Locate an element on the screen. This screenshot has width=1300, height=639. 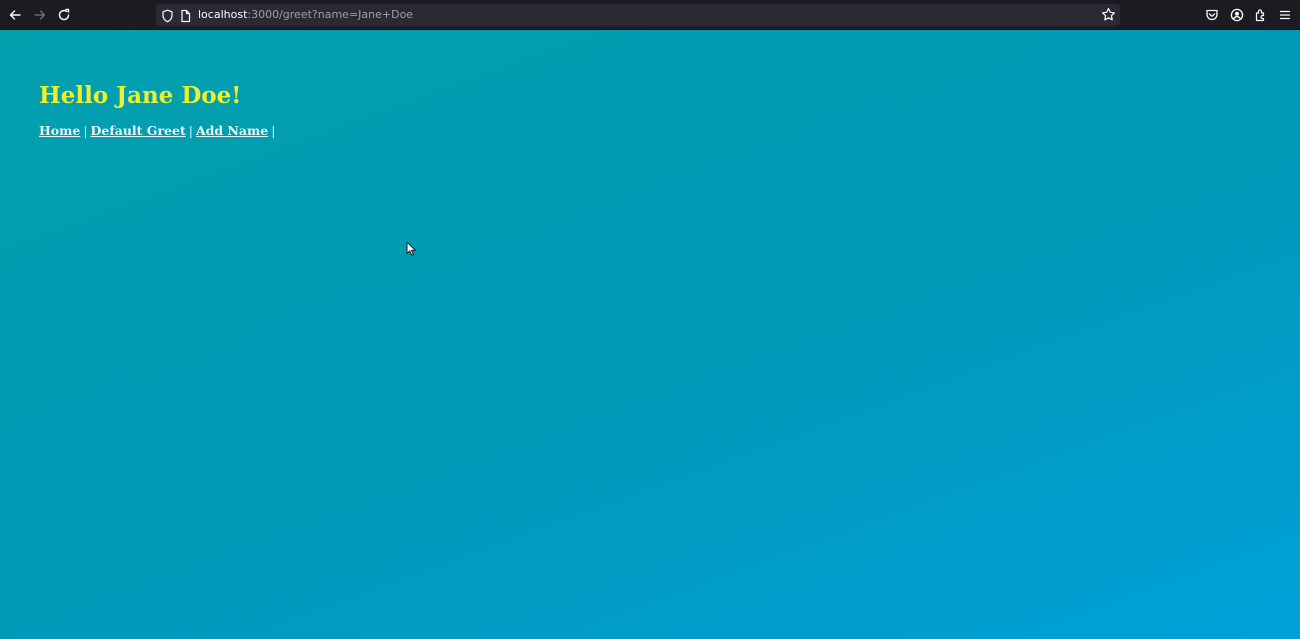
url-host: localhost is located at coordinates (223, 14).